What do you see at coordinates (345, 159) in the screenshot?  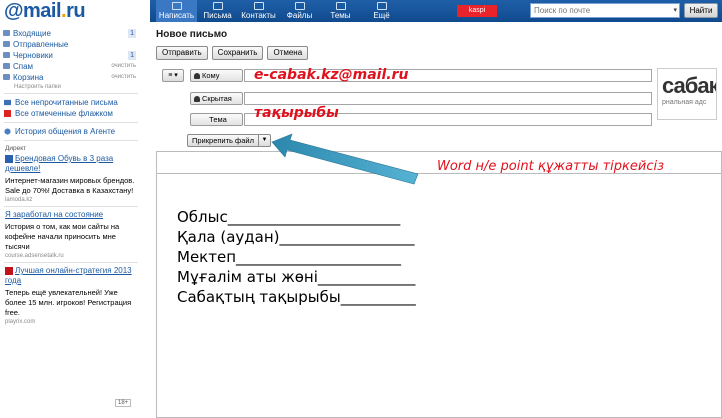 I see `annotation-arrow-icon` at bounding box center [345, 159].